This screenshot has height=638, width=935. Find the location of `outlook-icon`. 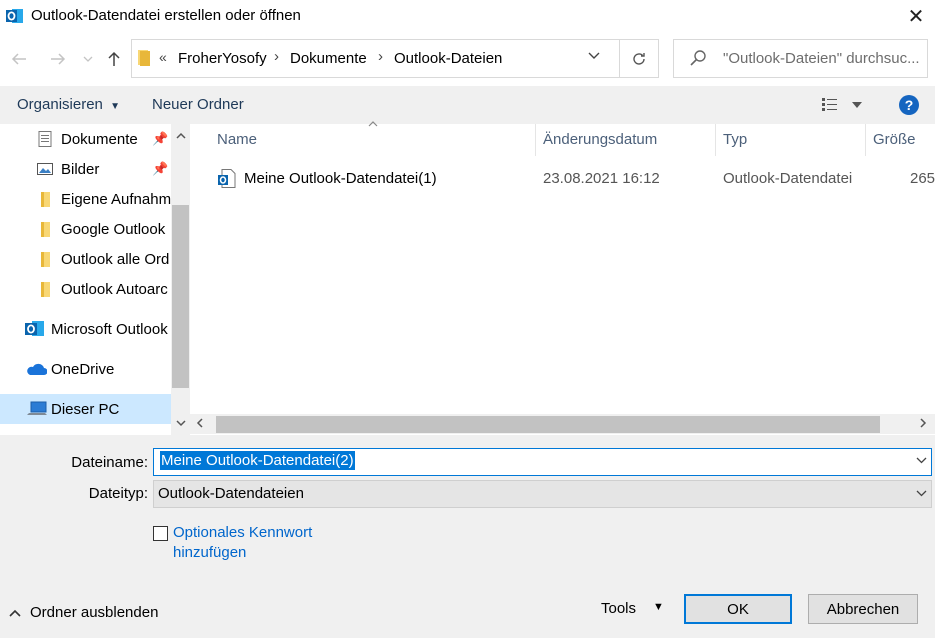

outlook-icon is located at coordinates (34, 328).